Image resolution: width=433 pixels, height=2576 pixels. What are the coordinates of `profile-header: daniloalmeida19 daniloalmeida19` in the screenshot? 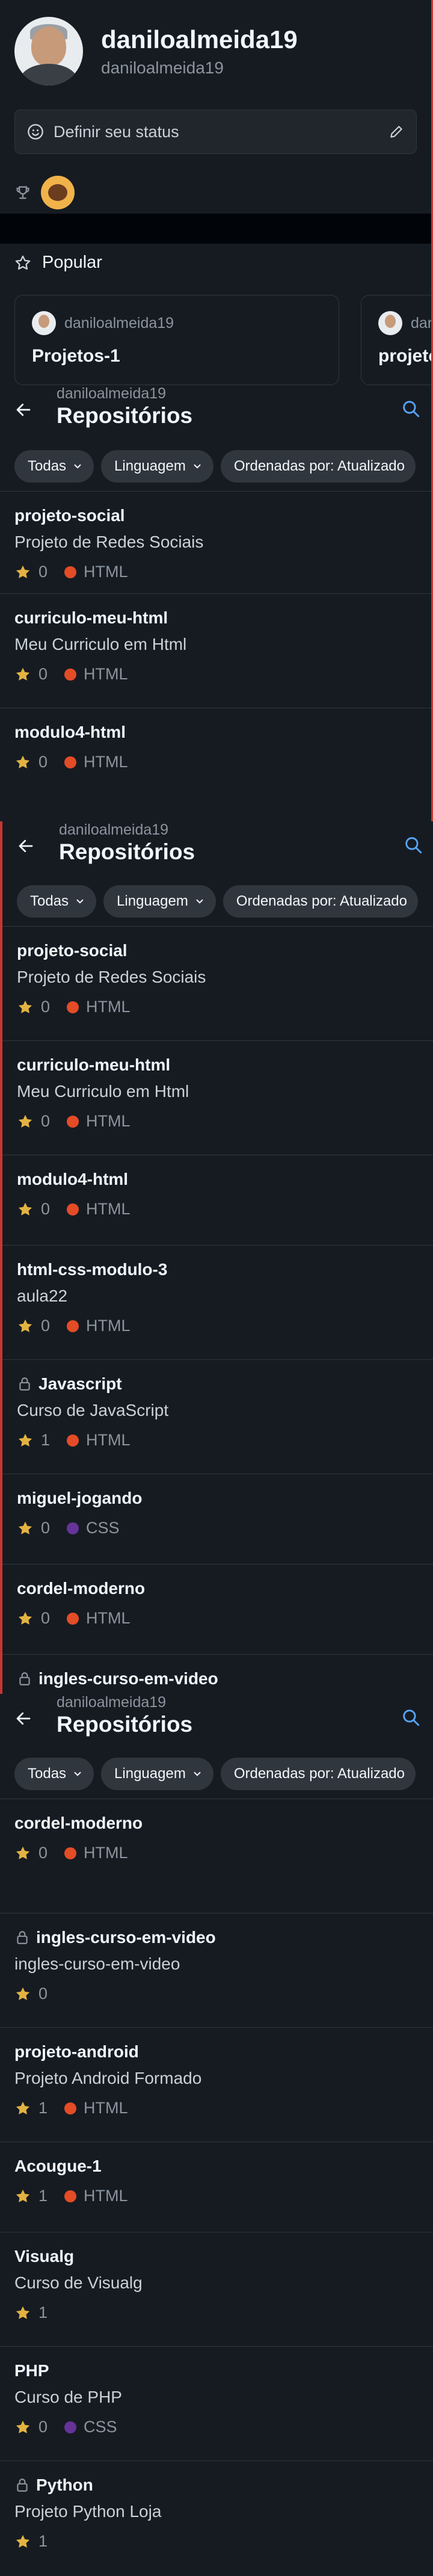 It's located at (215, 42).